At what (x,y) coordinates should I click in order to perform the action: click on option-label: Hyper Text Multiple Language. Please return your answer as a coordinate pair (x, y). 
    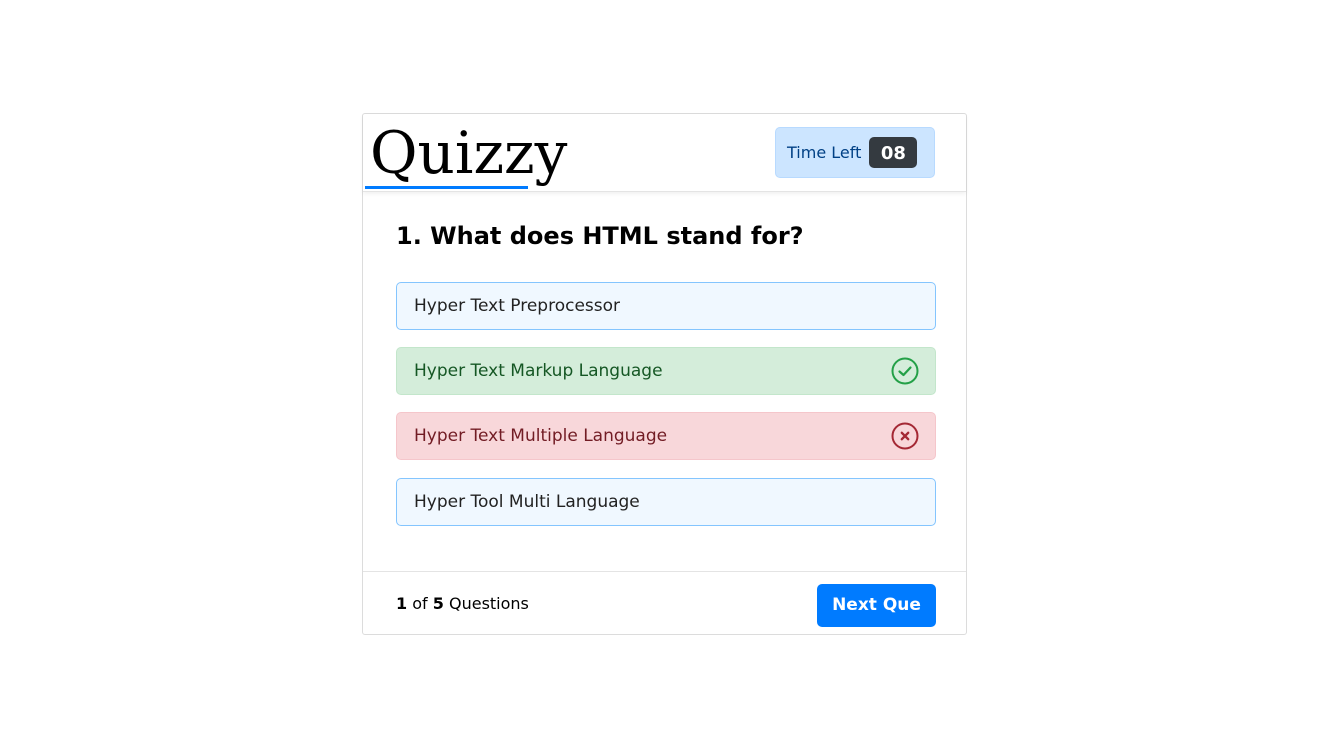
    Looking at the image, I should click on (541, 436).